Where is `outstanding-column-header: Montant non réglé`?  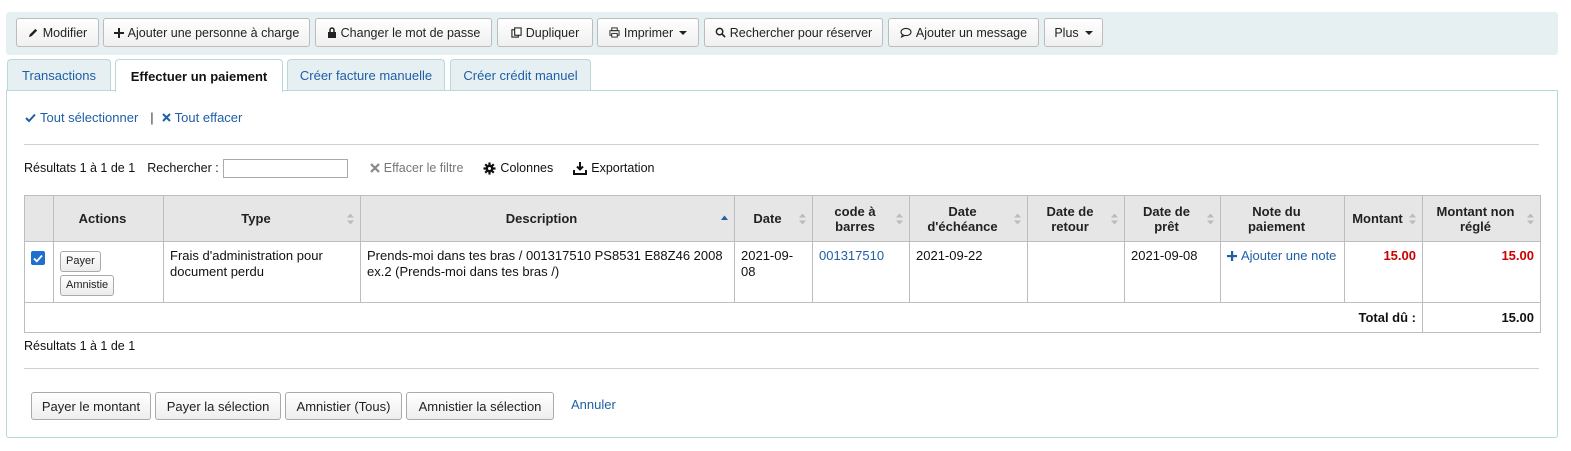
outstanding-column-header: Montant non réglé is located at coordinates (1481, 218).